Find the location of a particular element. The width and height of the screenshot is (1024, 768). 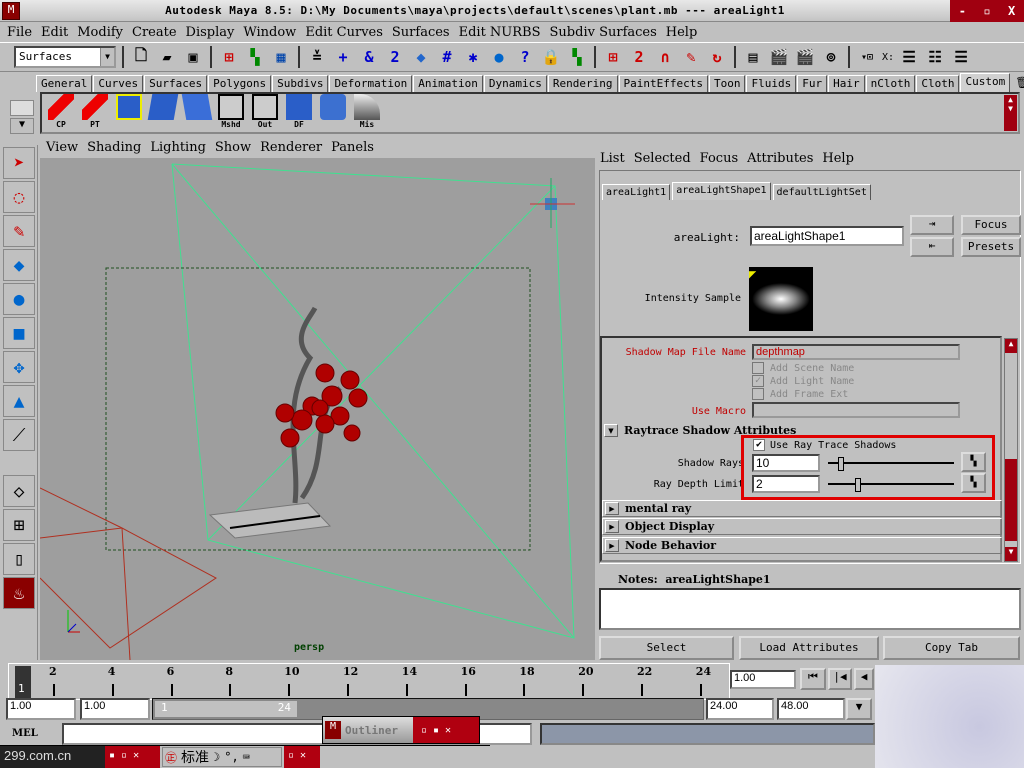

ime-mode-label: 标准 is located at coordinates (195, 757).